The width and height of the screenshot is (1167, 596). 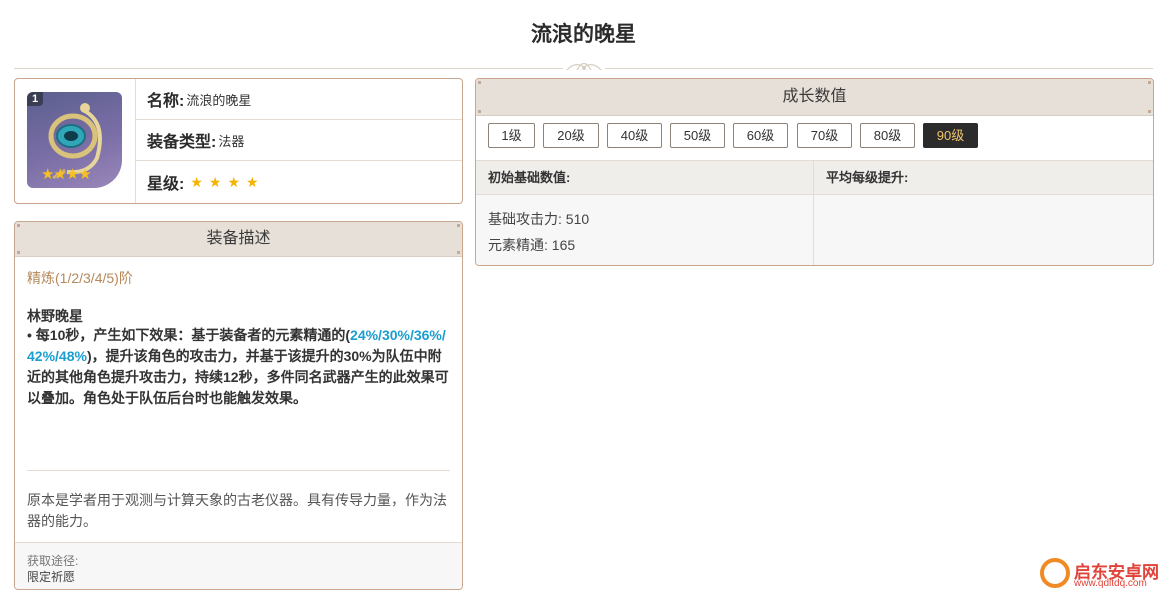 What do you see at coordinates (238, 565) in the screenshot?
I see `source-box: 获取途径: 限定祈愿` at bounding box center [238, 565].